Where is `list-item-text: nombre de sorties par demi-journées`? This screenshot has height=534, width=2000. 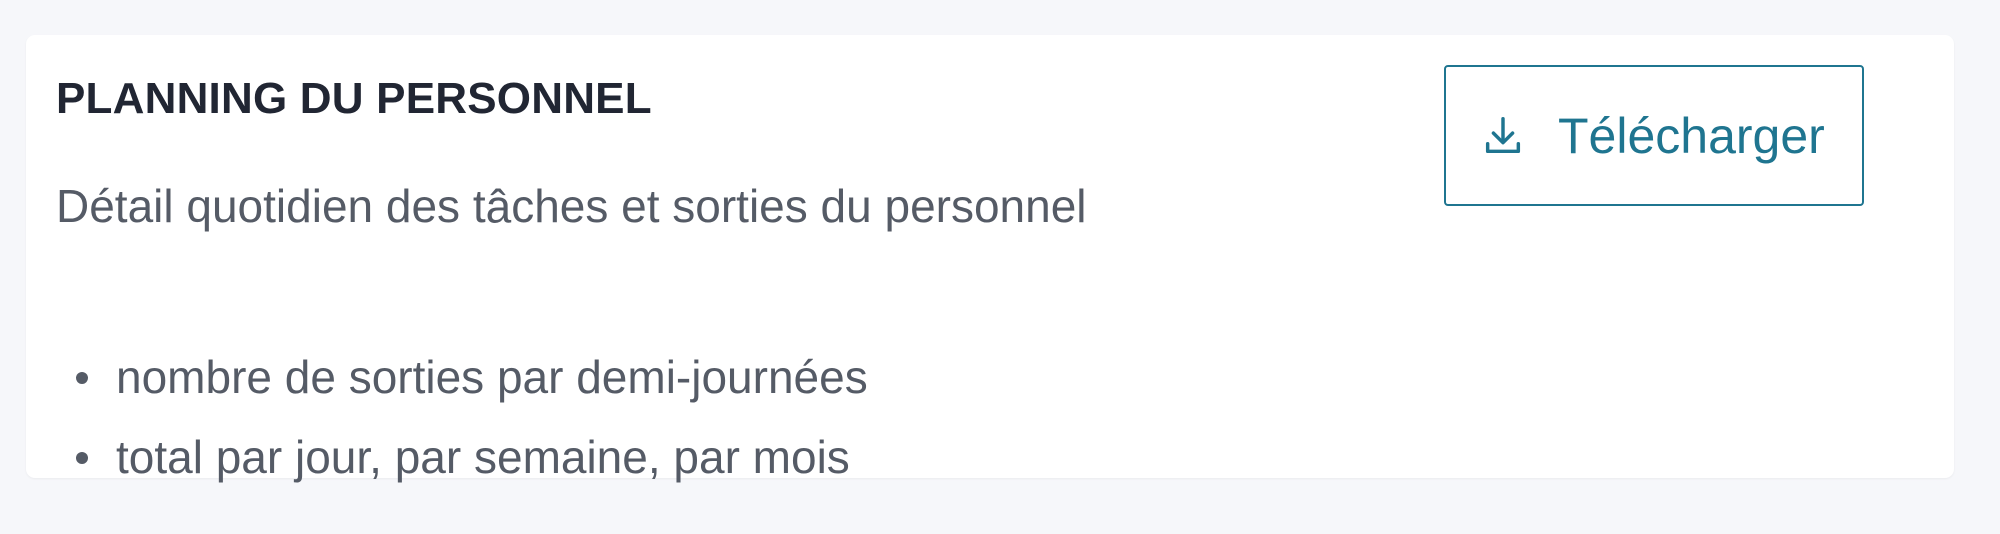 list-item-text: nombre de sorties par demi-journées is located at coordinates (492, 377).